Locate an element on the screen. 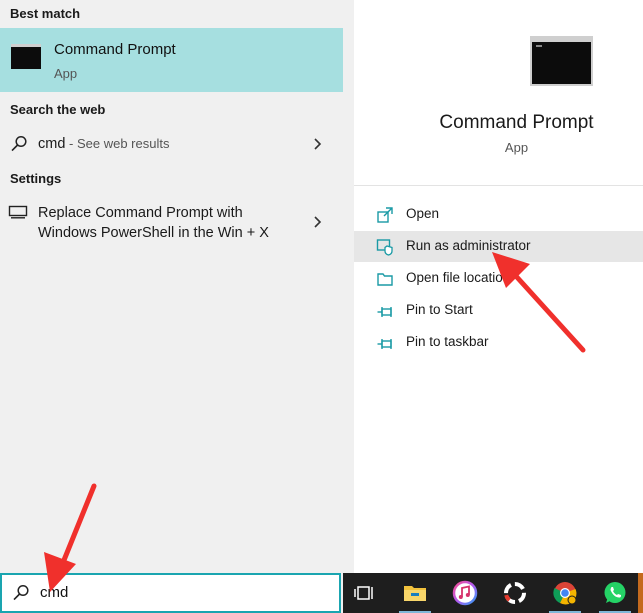 Image resolution: width=643 pixels, height=613 pixels. itunes-button is located at coordinates (465, 593).